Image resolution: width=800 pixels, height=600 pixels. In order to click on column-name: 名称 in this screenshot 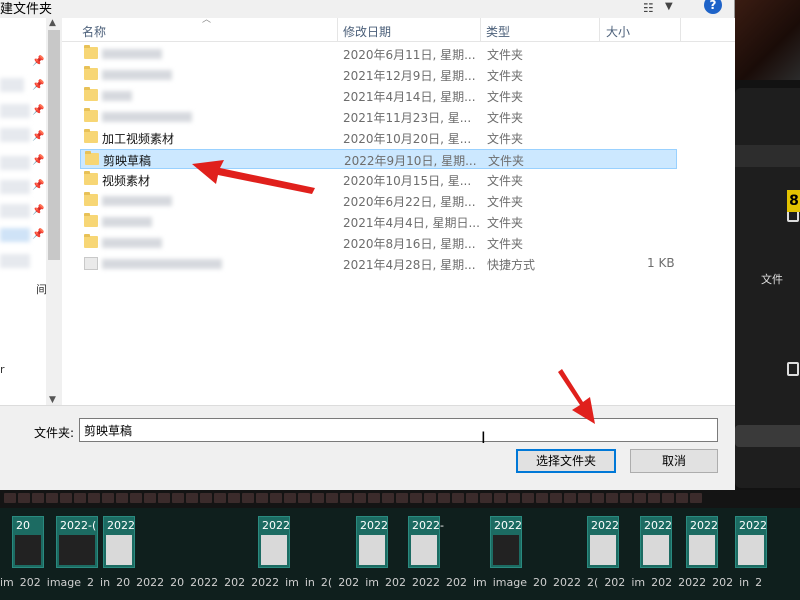, I will do `click(94, 31)`.